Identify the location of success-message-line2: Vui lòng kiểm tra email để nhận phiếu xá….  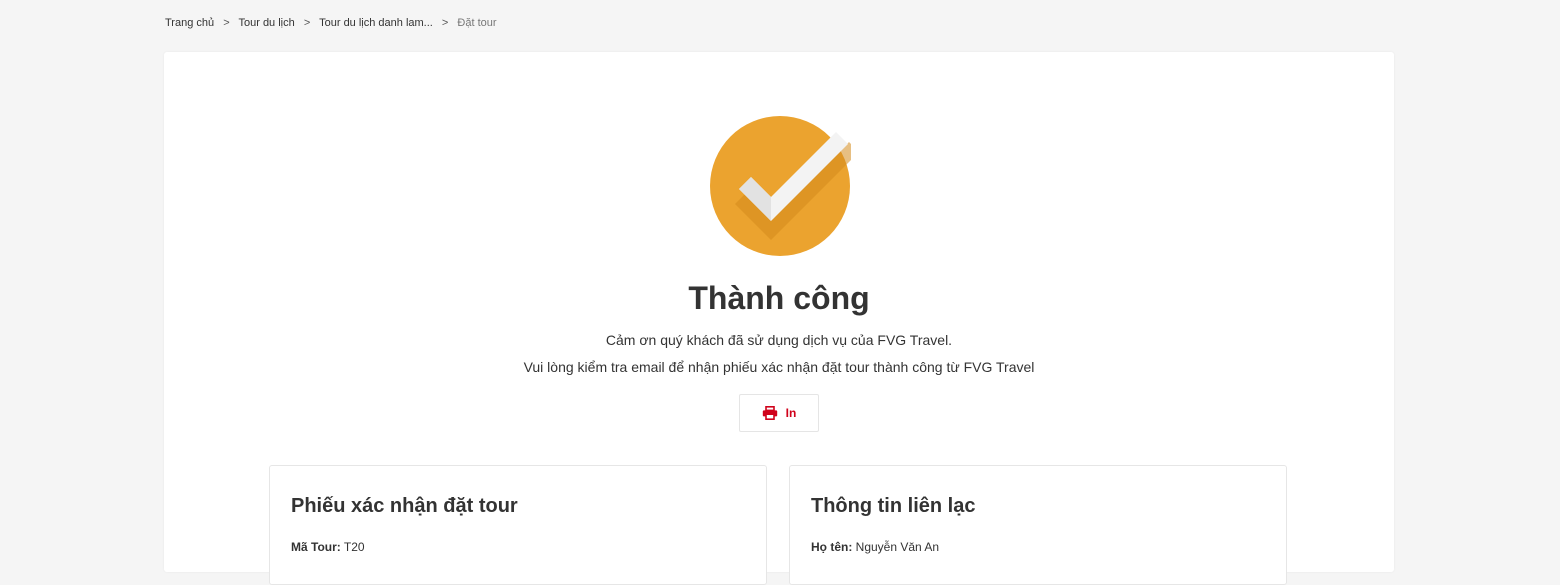
(779, 367).